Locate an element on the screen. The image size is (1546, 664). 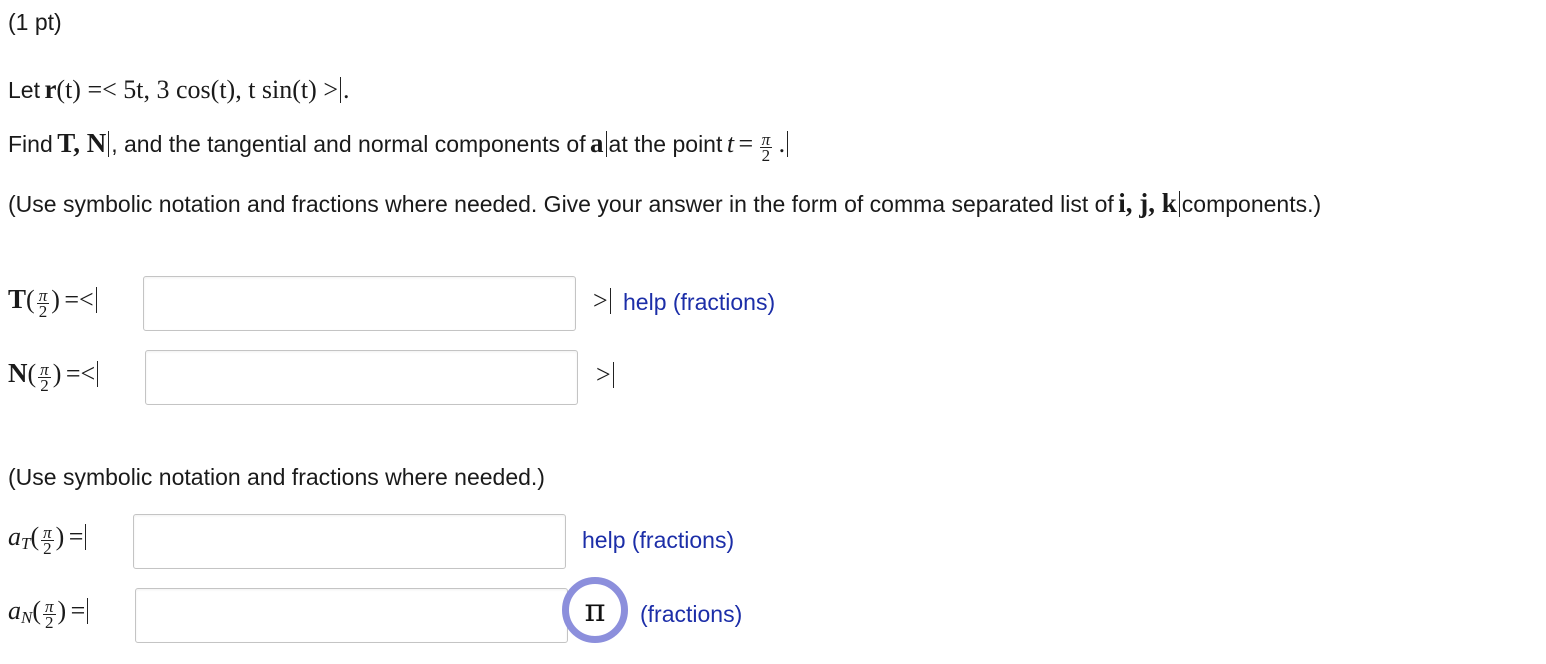
pi-symbol-button: π is located at coordinates (595, 610).